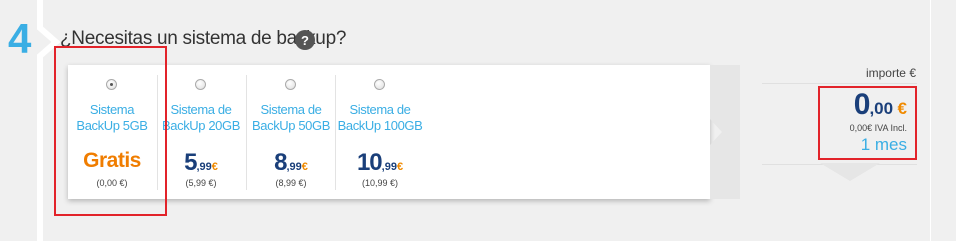  Describe the element at coordinates (110, 131) in the screenshot. I see `highlight-box-option` at that location.